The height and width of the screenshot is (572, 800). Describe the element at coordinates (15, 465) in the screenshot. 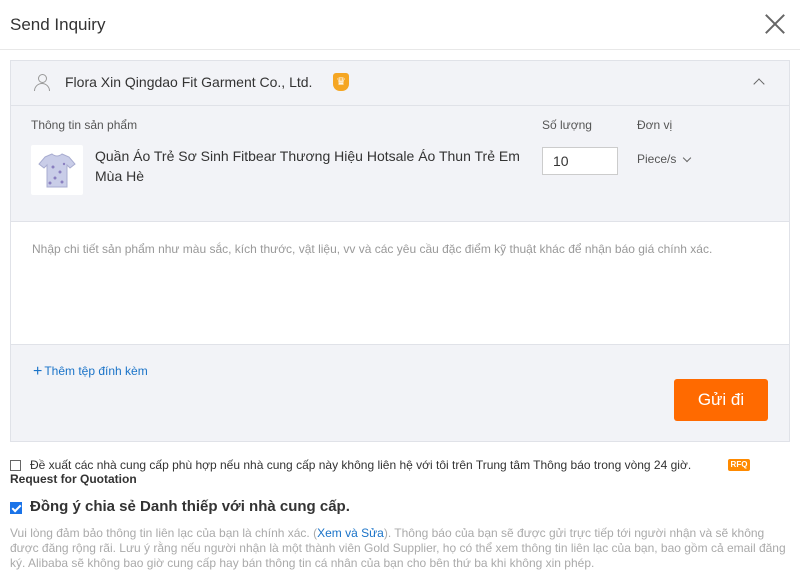

I see `recommend-suppliers-checkbox` at that location.